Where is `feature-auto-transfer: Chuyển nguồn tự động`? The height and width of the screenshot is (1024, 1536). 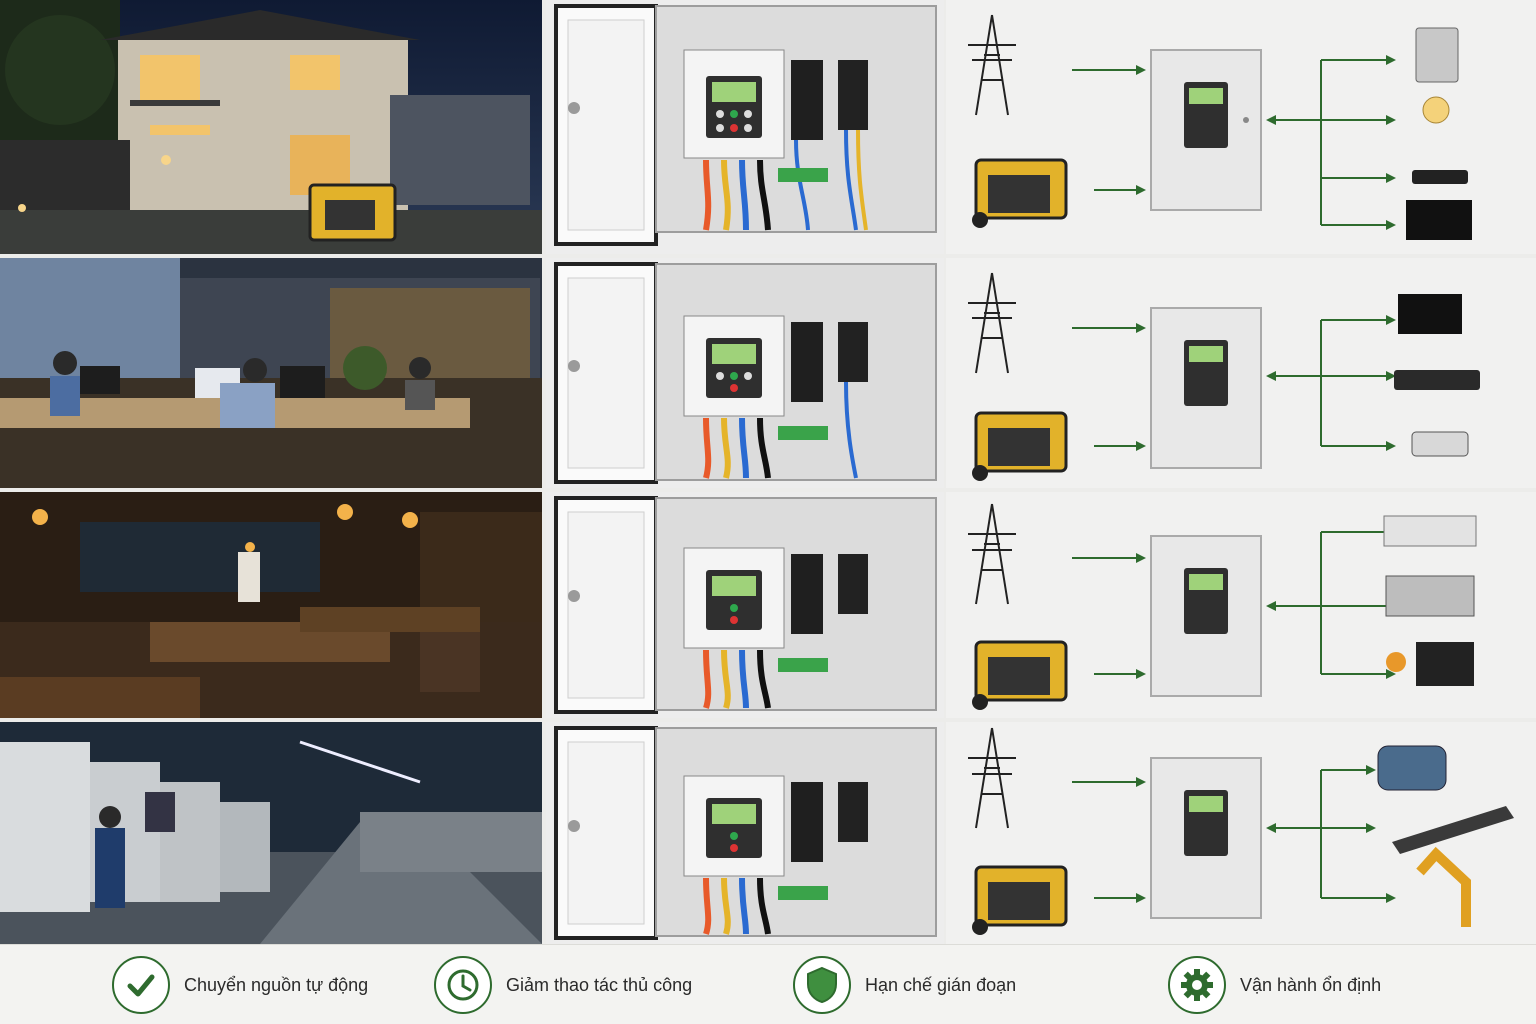 feature-auto-transfer: Chuyển nguồn tự động is located at coordinates (240, 984).